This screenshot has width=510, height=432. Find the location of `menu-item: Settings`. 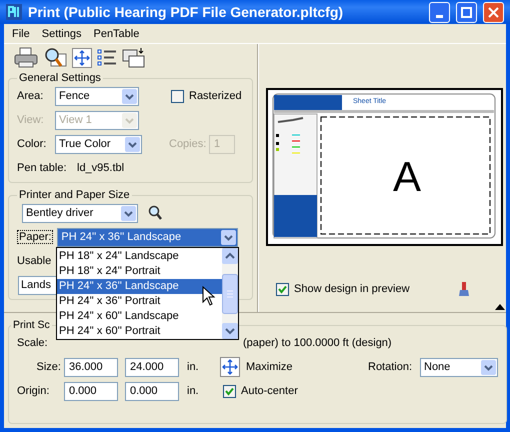

menu-item: Settings is located at coordinates (62, 34).